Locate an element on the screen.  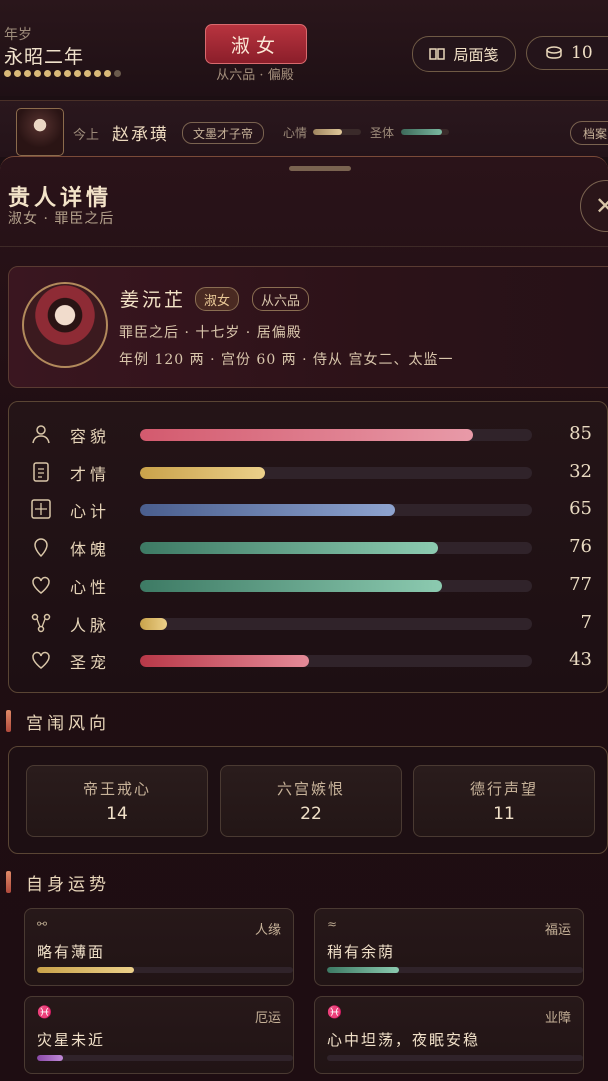
mood-label: 心情 is located at coordinates (295, 133).